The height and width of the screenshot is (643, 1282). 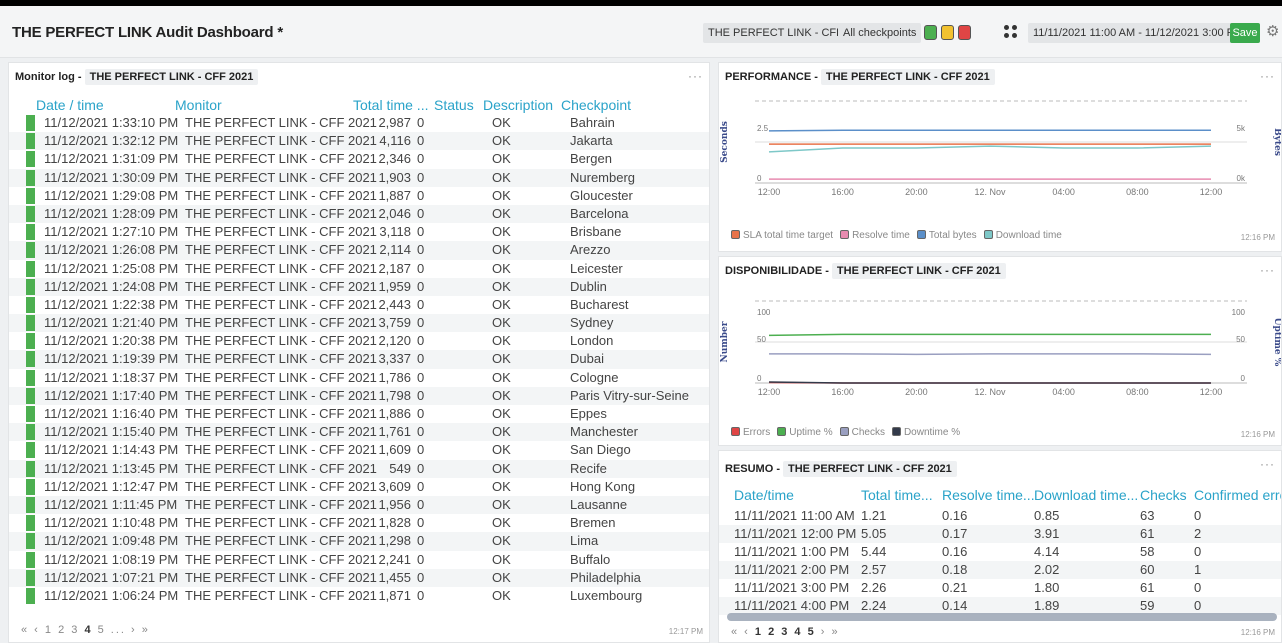 I want to click on col-date: Date / time, so click(x=70, y=105).